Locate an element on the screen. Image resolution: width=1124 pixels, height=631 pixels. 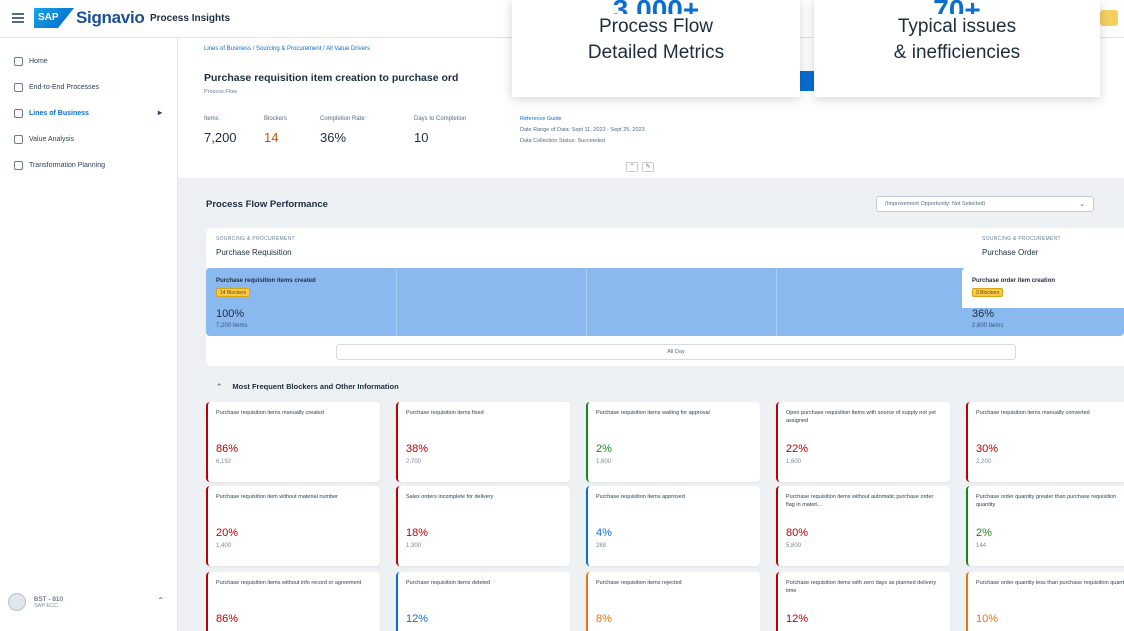
section-title: Process Flow Performance is located at coordinates (267, 204).